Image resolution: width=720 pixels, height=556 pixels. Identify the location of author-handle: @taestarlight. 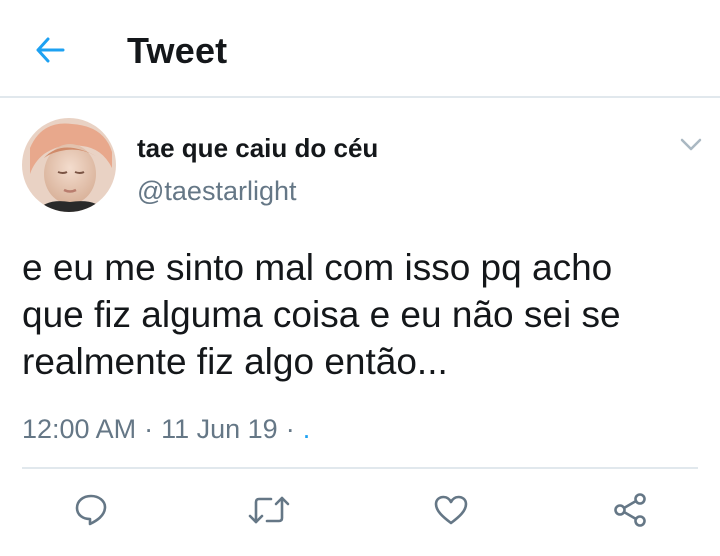
(216, 191).